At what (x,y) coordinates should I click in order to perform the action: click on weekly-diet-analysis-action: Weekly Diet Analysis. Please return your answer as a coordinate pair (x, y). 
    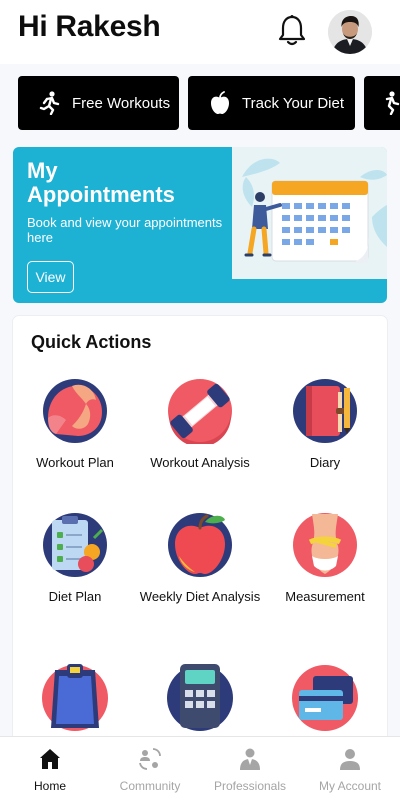
    Looking at the image, I should click on (200, 558).